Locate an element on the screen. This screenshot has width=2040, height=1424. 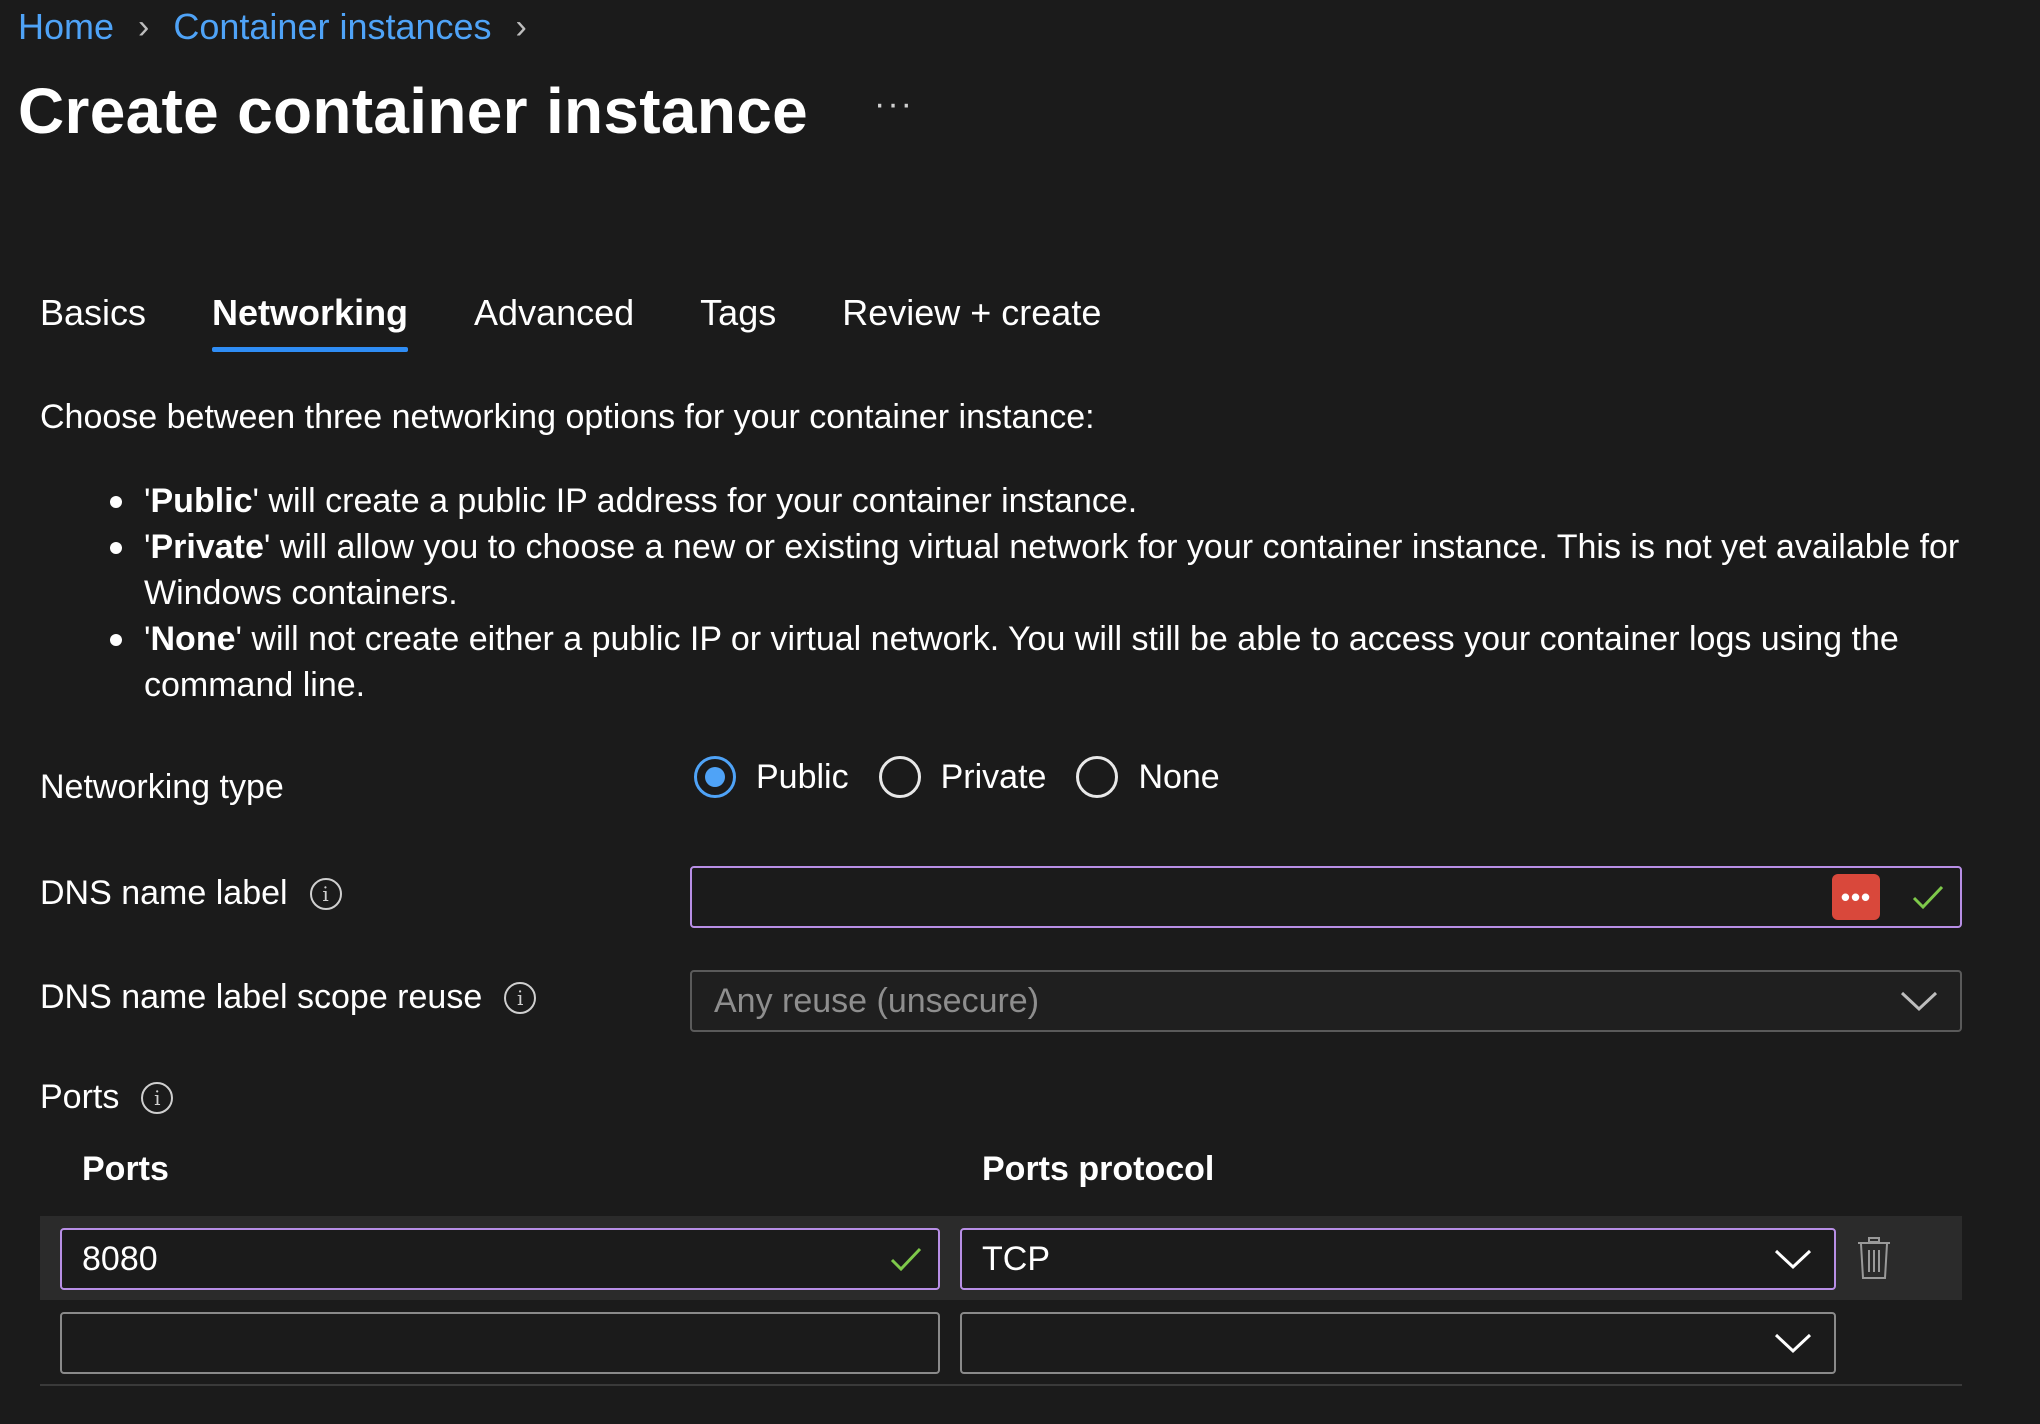
radio-public: Public is located at coordinates (771, 777).